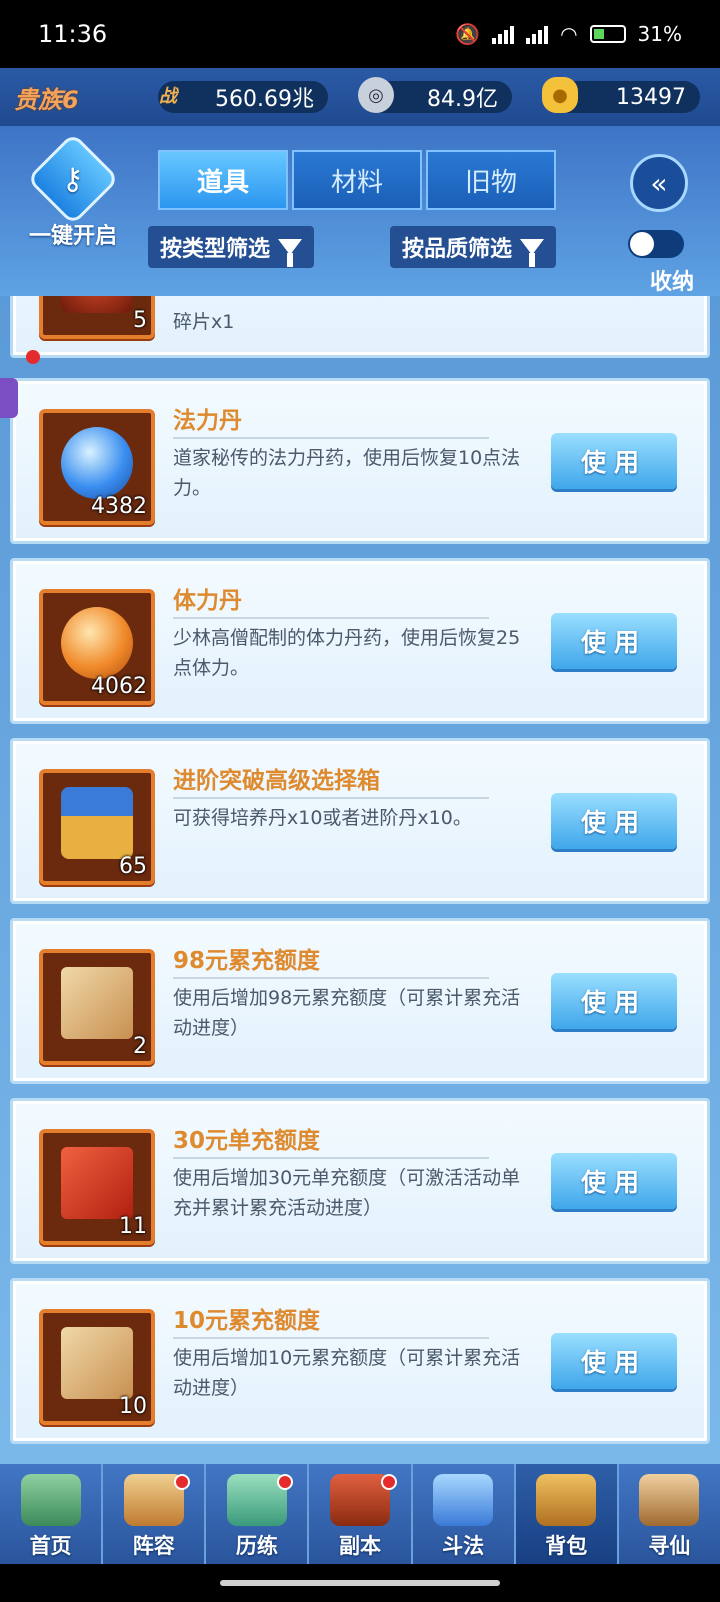  Describe the element at coordinates (264, 99) in the screenshot. I see `power-value: 560.69兆` at that location.